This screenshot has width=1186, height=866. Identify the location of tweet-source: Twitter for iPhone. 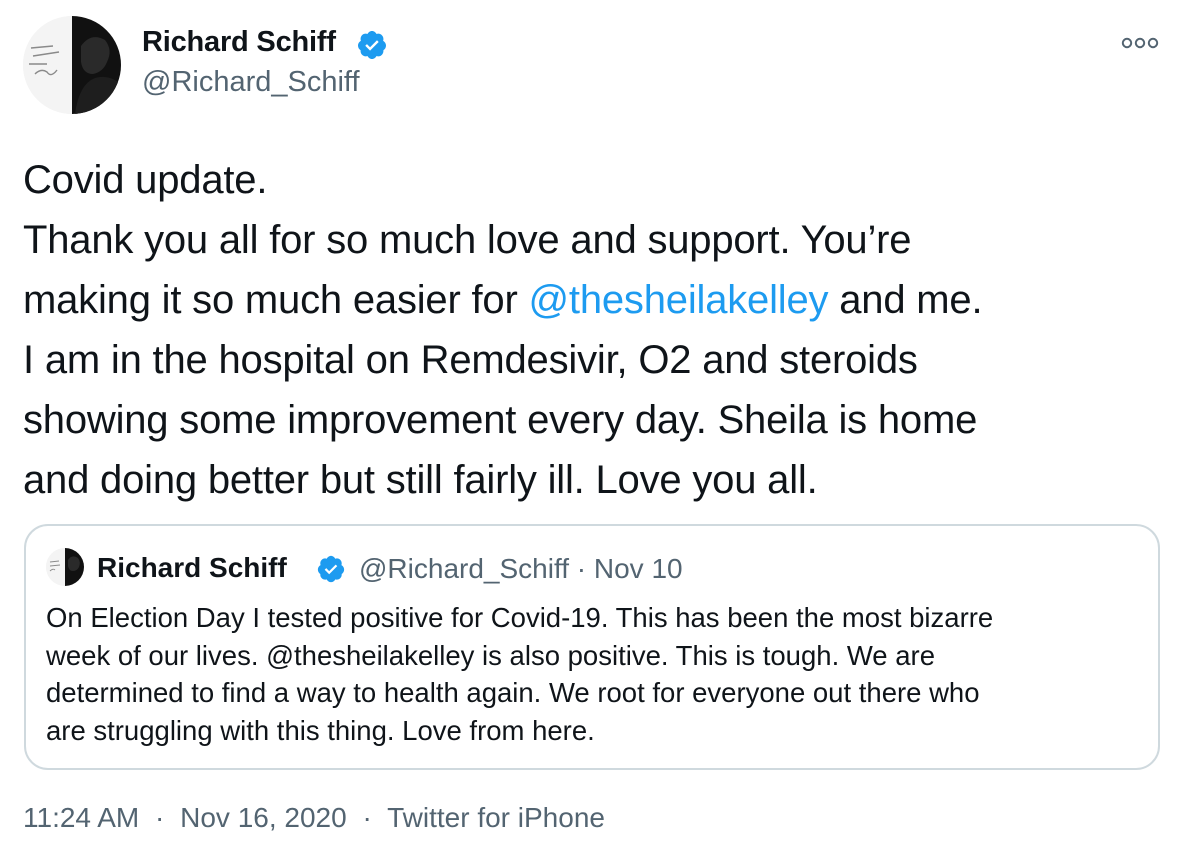
(496, 817).